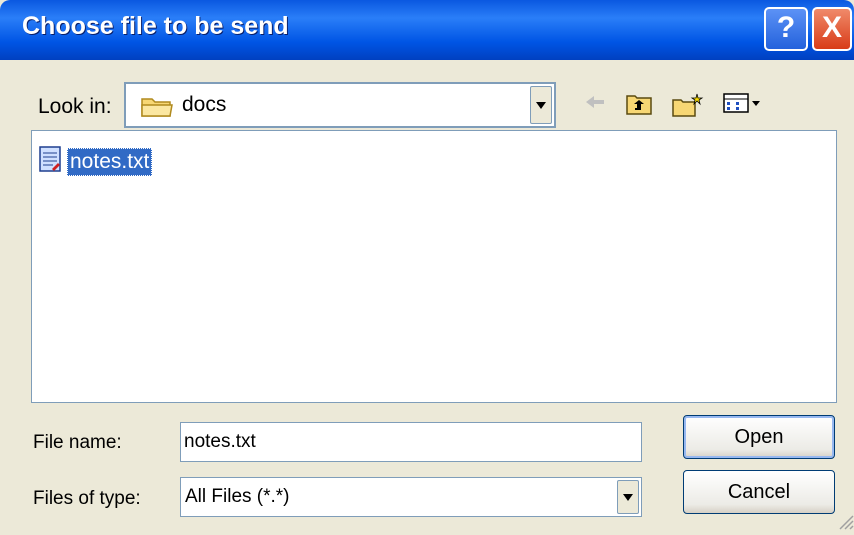  I want to click on question-mark-icon: ?, so click(786, 27).